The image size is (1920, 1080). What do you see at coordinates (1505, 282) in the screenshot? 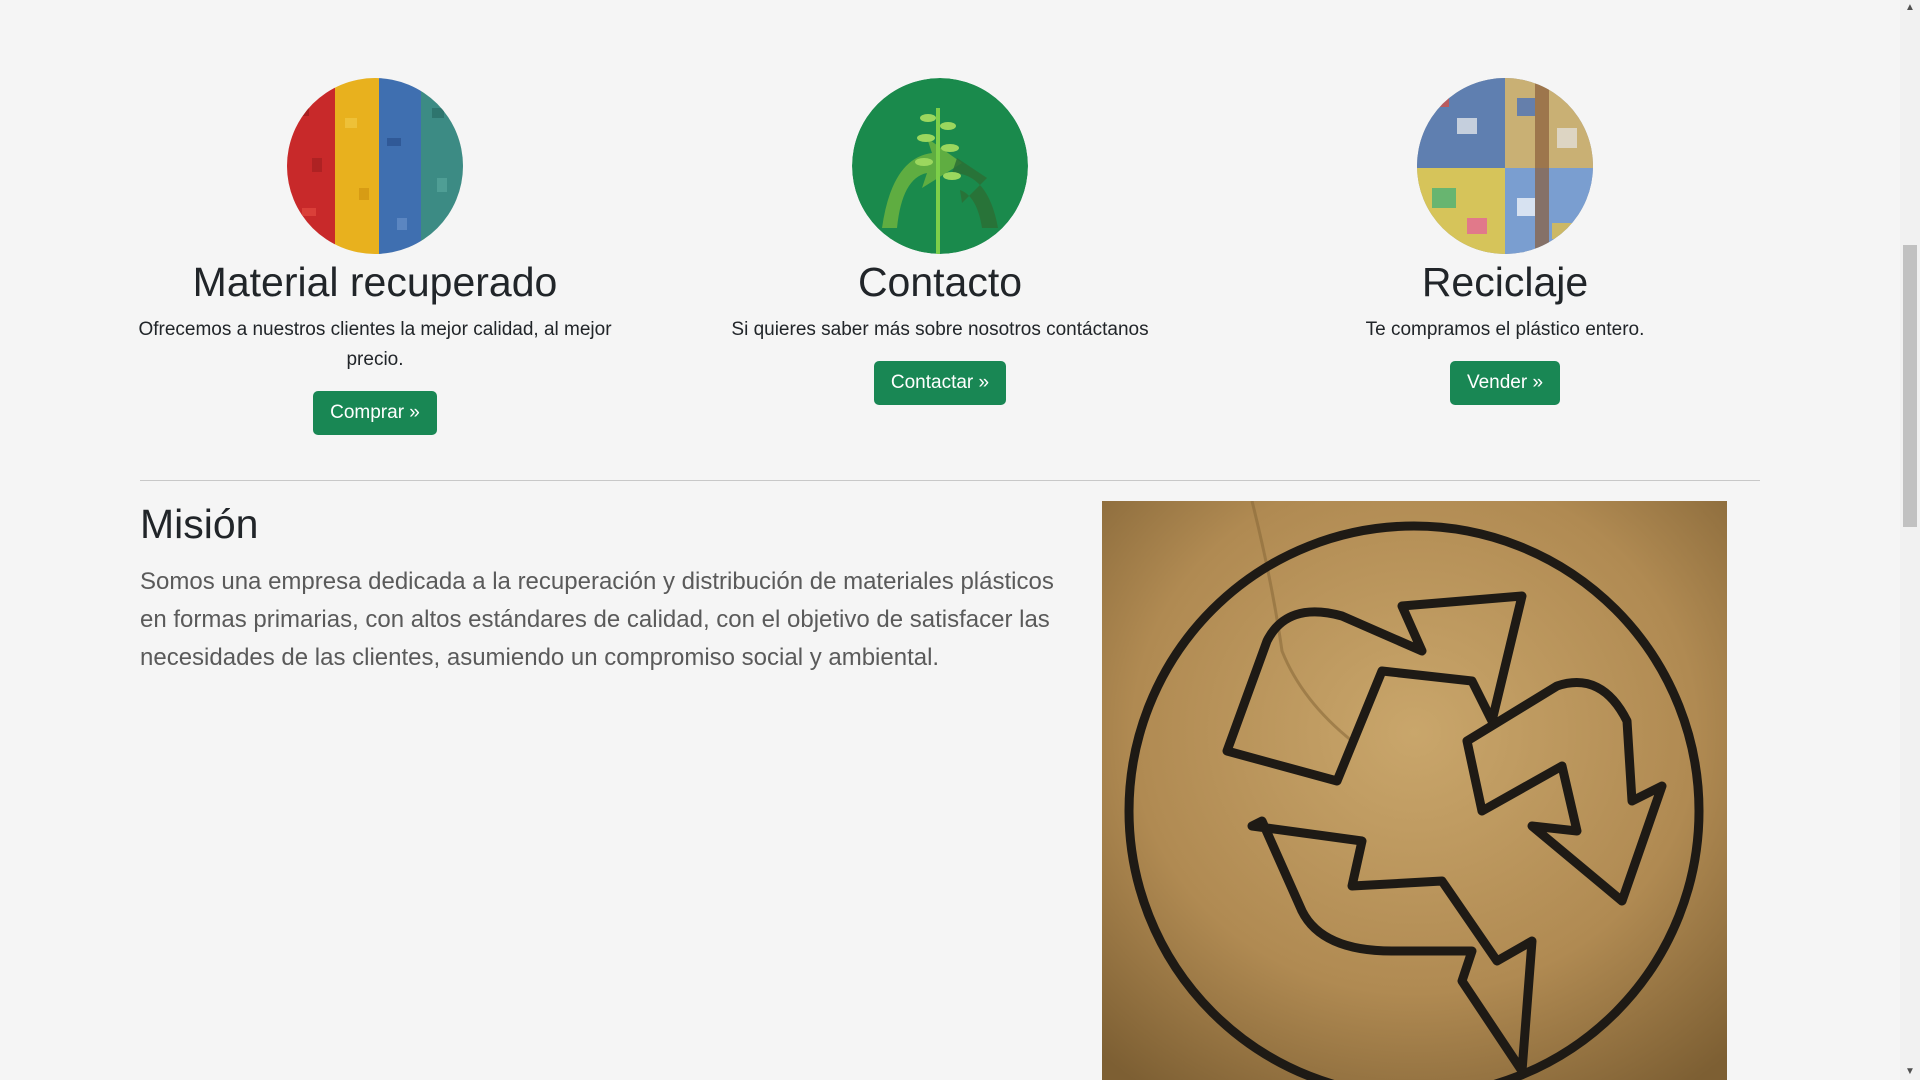
I see `feature-title: Reciclaje` at bounding box center [1505, 282].